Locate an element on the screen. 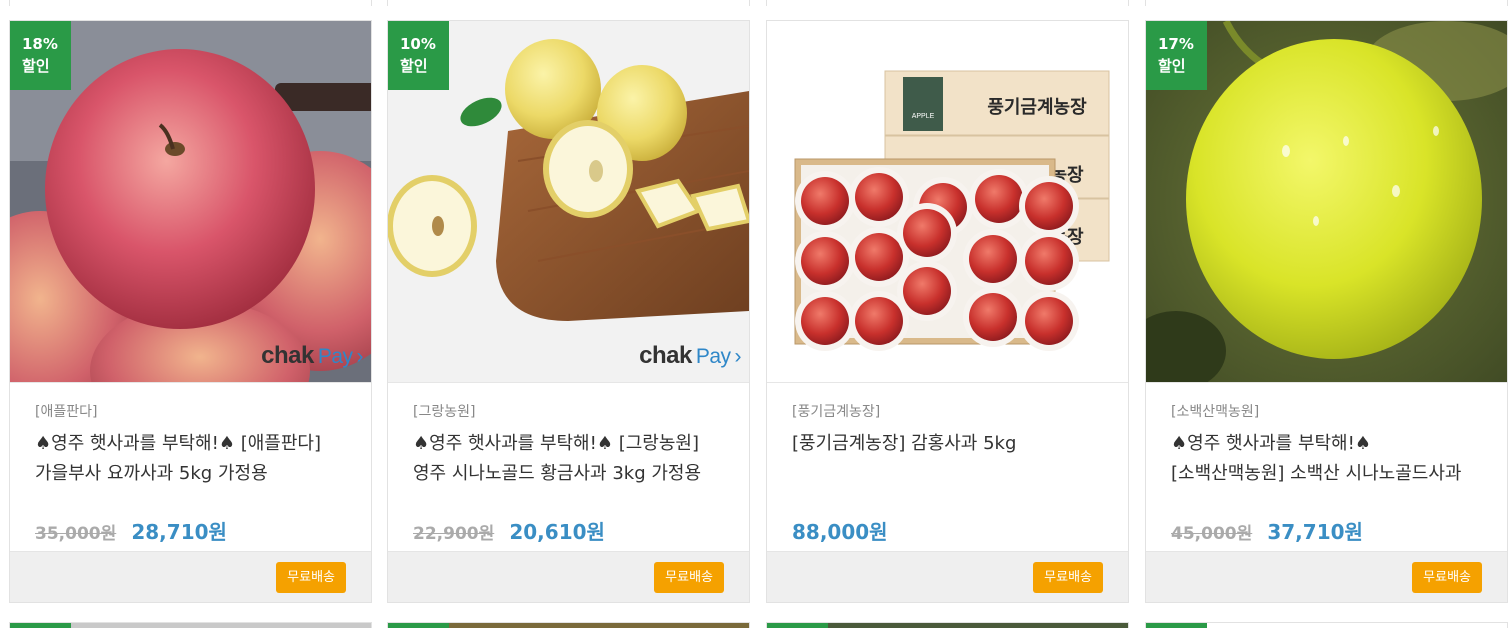 The image size is (1512, 628). price-row: 88,000원 is located at coordinates (840, 532).